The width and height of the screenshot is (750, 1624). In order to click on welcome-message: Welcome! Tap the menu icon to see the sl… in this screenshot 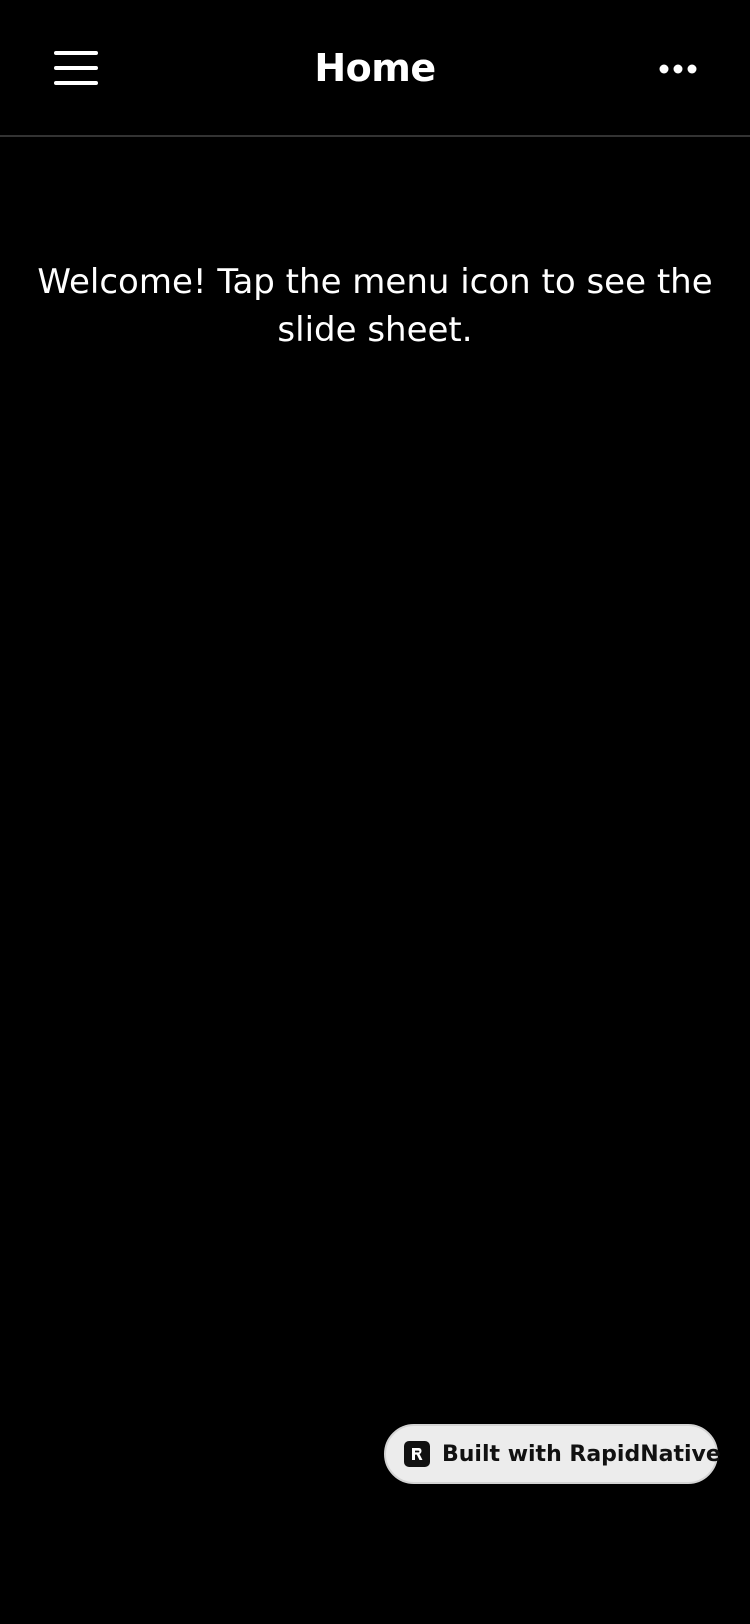, I will do `click(375, 306)`.